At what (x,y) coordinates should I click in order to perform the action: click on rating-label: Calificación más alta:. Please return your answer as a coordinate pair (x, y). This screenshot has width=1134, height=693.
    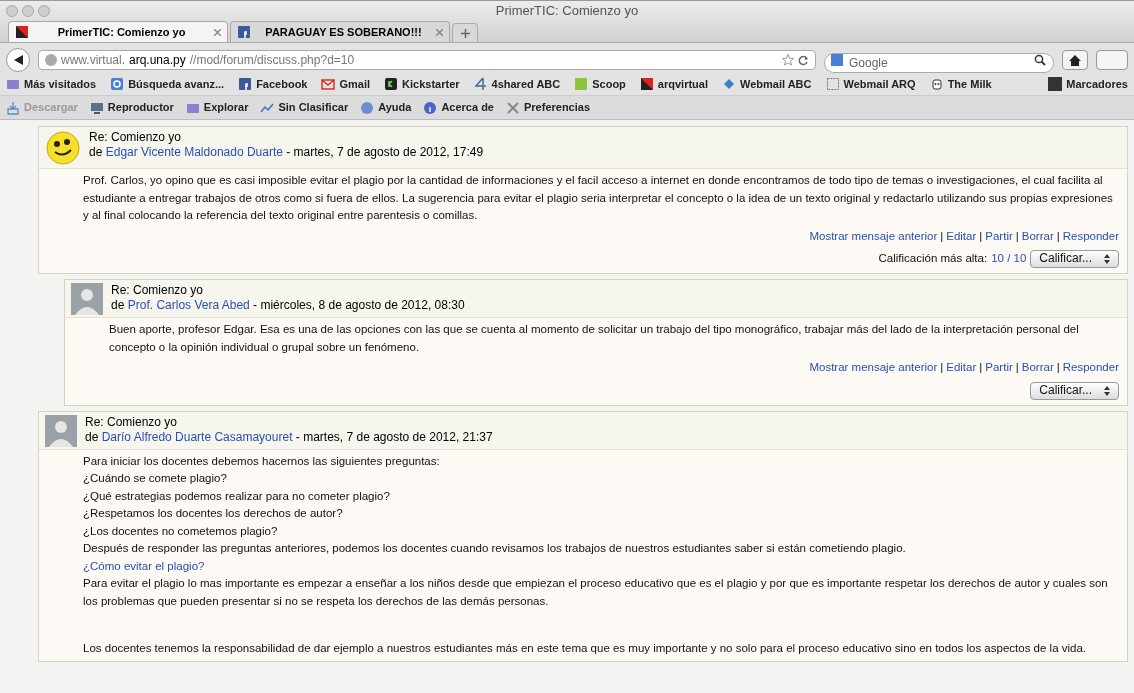
    Looking at the image, I should click on (933, 259).